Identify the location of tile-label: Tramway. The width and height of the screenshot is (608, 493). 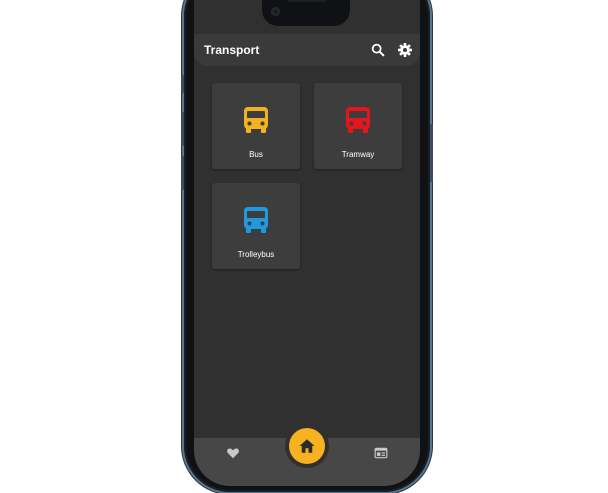
(358, 154).